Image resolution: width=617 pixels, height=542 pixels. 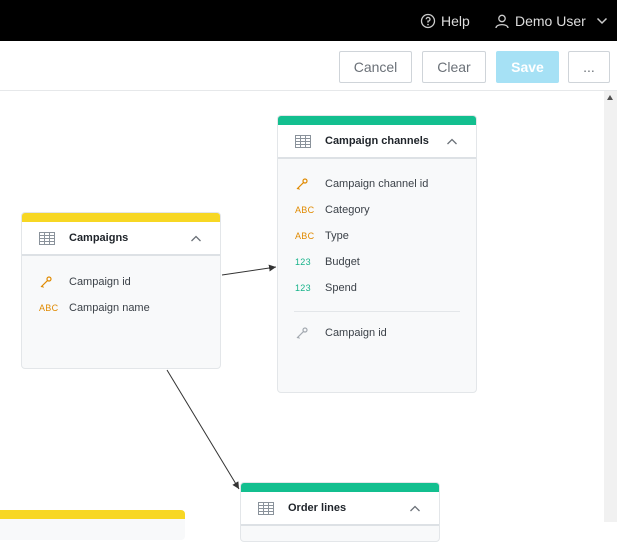 I want to click on field-divider, so click(x=377, y=311).